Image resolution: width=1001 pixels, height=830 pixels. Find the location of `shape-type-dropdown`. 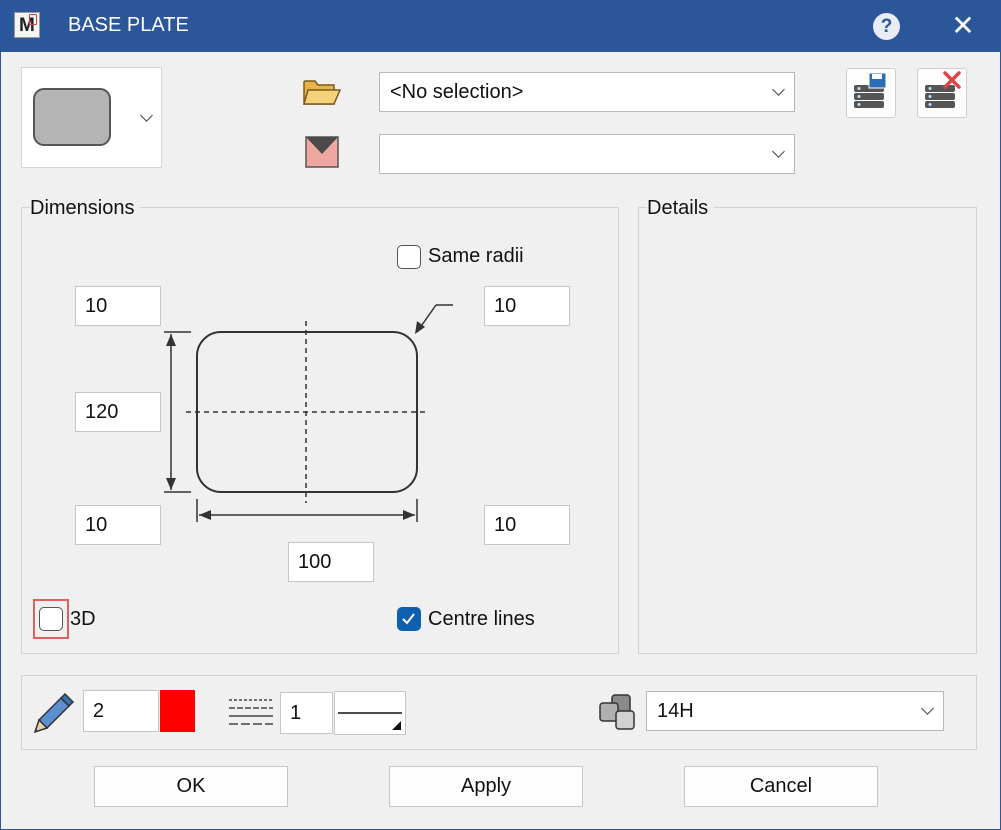

shape-type-dropdown is located at coordinates (91, 117).